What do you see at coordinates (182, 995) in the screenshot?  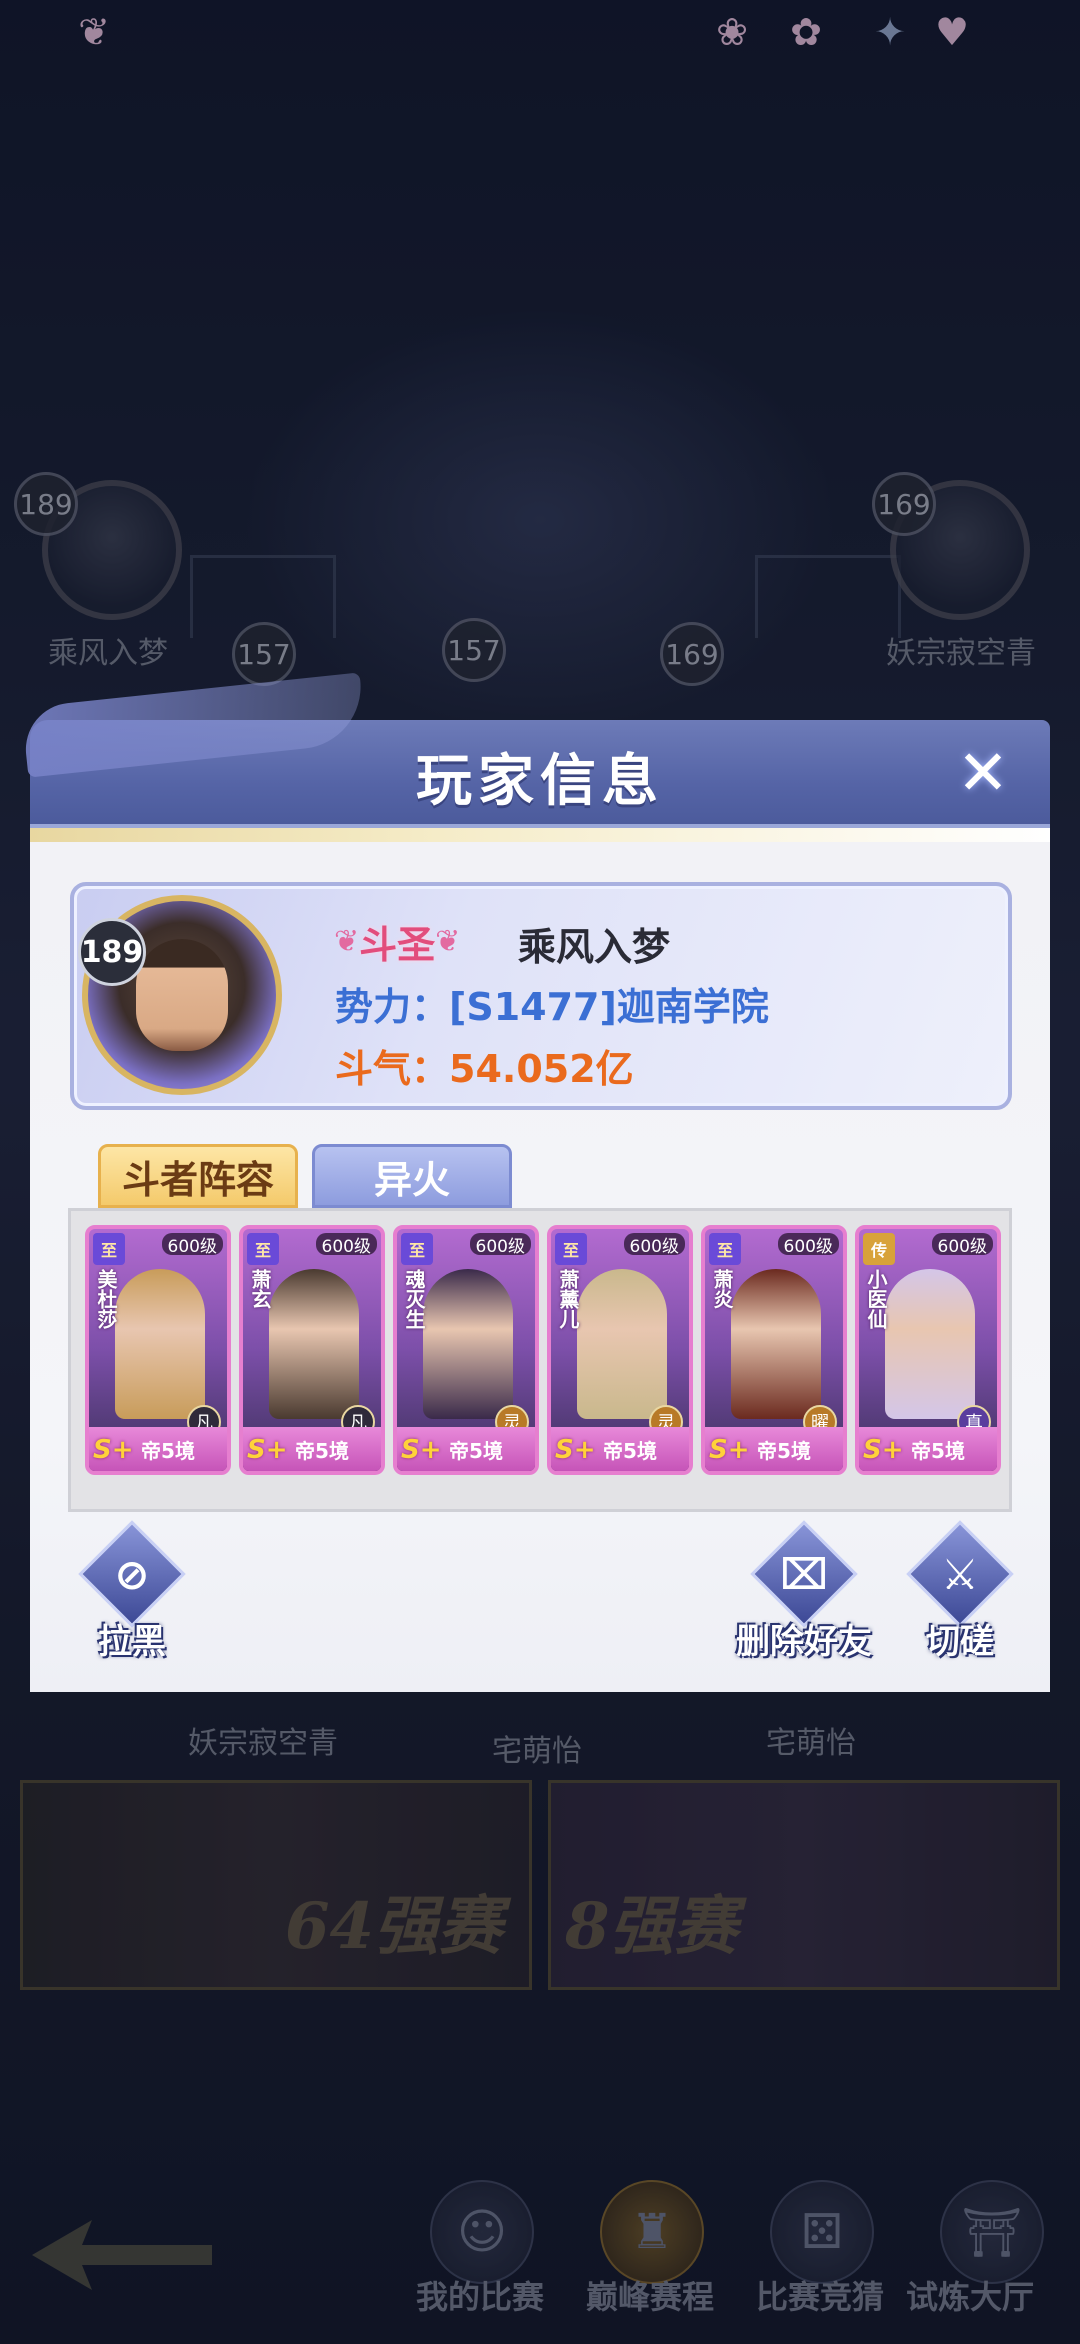 I see `avatar-portrait` at bounding box center [182, 995].